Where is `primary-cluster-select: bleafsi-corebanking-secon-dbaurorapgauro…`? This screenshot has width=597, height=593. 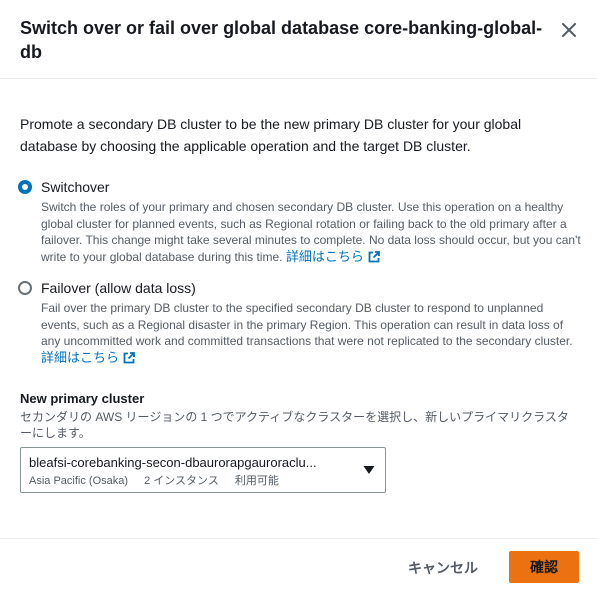 primary-cluster-select: bleafsi-corebanking-secon-dbaurorapgauro… is located at coordinates (203, 470).